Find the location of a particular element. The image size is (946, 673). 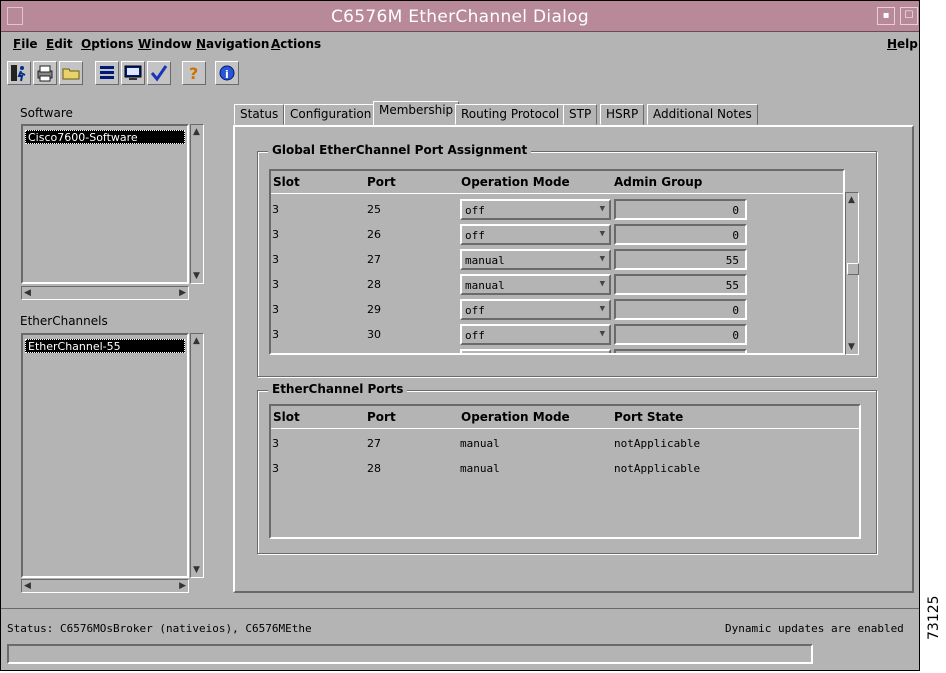

menu-help: Help is located at coordinates (902, 44).